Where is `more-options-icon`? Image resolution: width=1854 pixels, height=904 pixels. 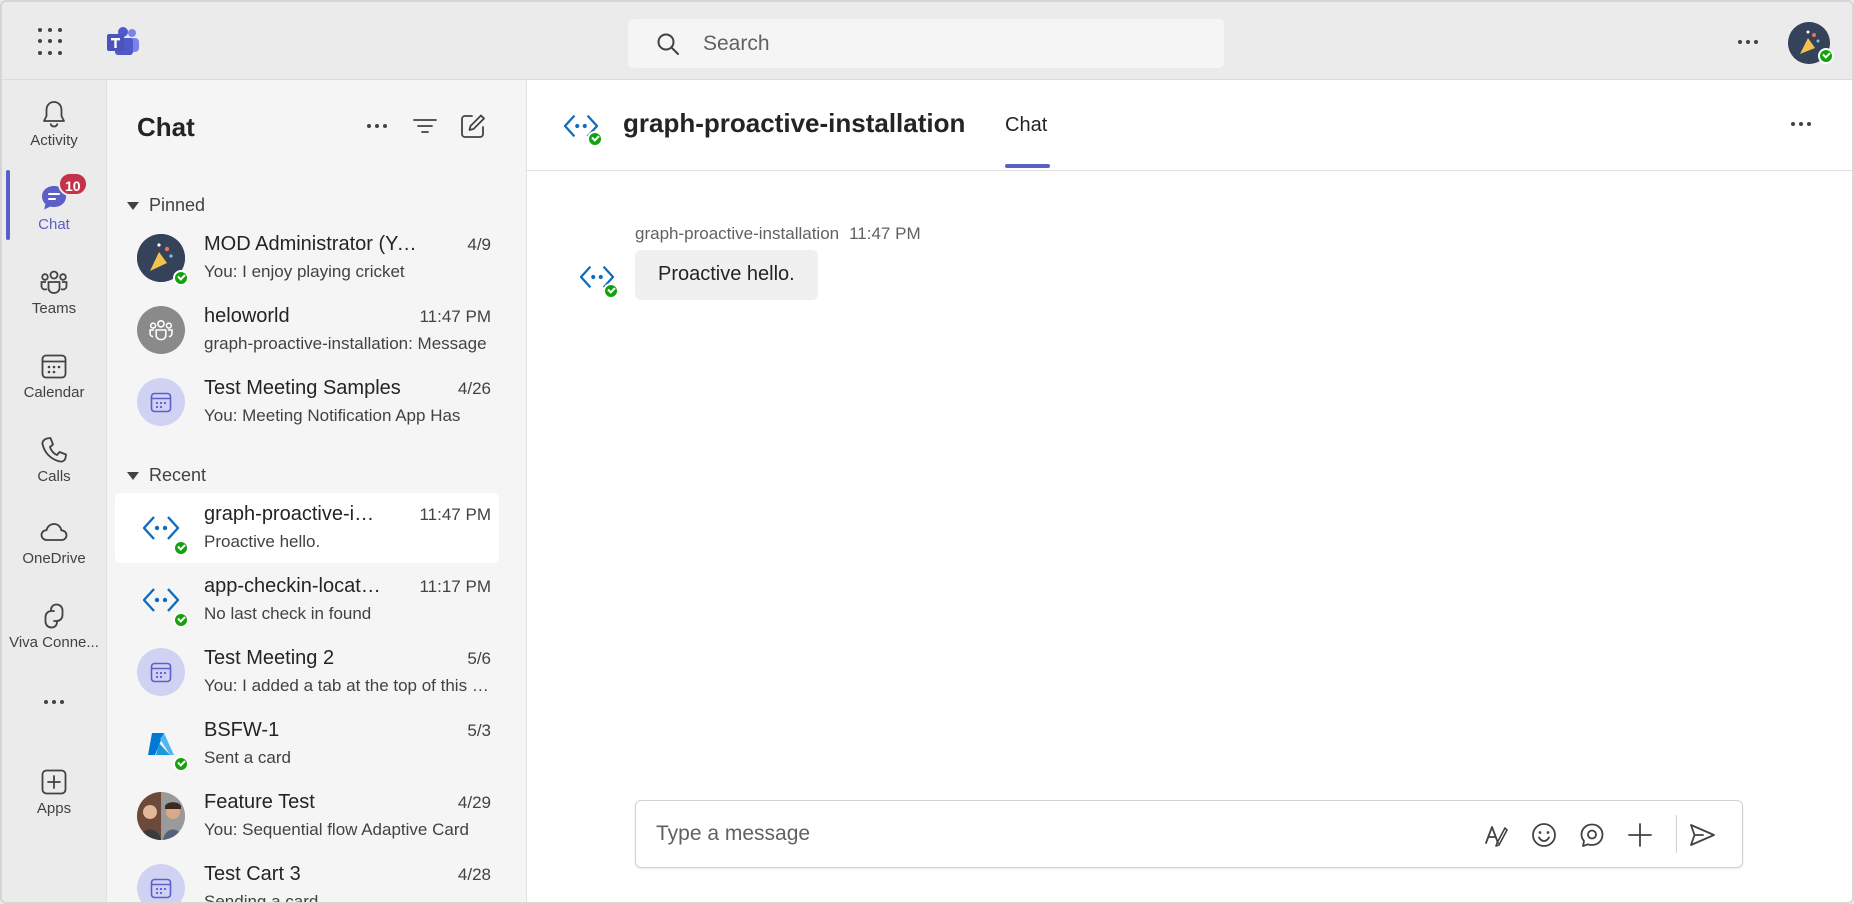 more-options-icon is located at coordinates (1748, 42).